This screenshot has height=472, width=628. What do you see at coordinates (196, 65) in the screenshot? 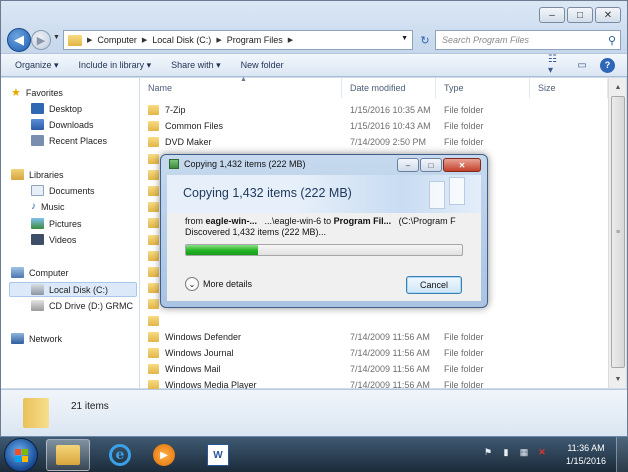
I see `share-with-menu: Share with ▾` at bounding box center [196, 65].